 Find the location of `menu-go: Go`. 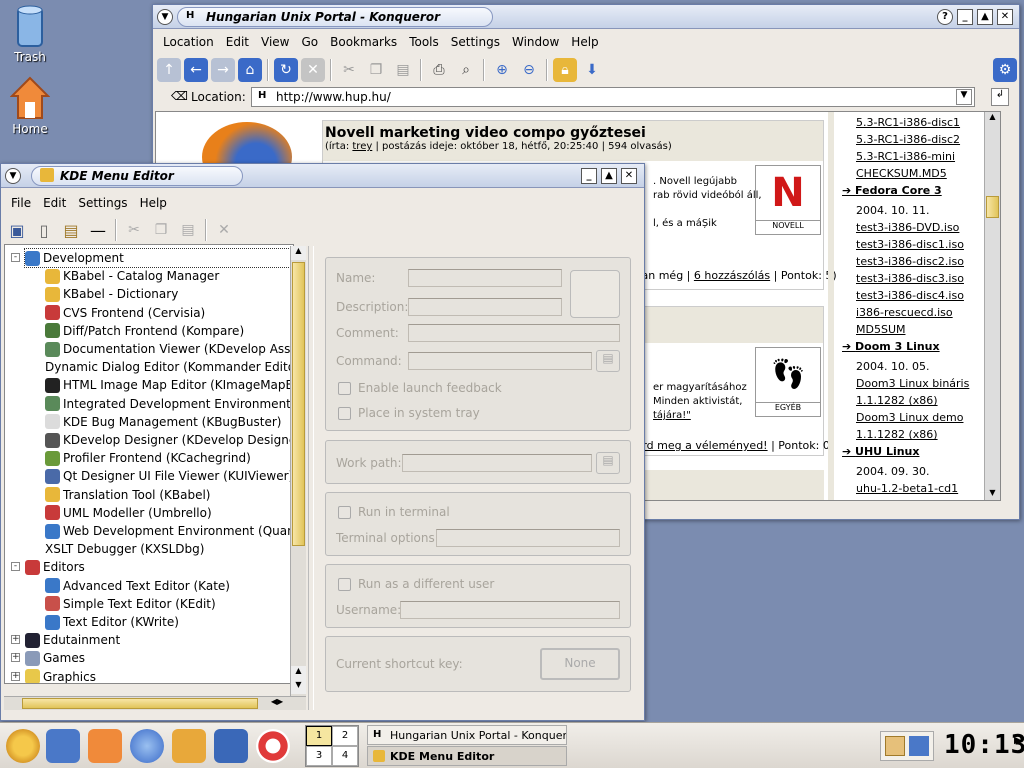

menu-go: Go is located at coordinates (310, 42).